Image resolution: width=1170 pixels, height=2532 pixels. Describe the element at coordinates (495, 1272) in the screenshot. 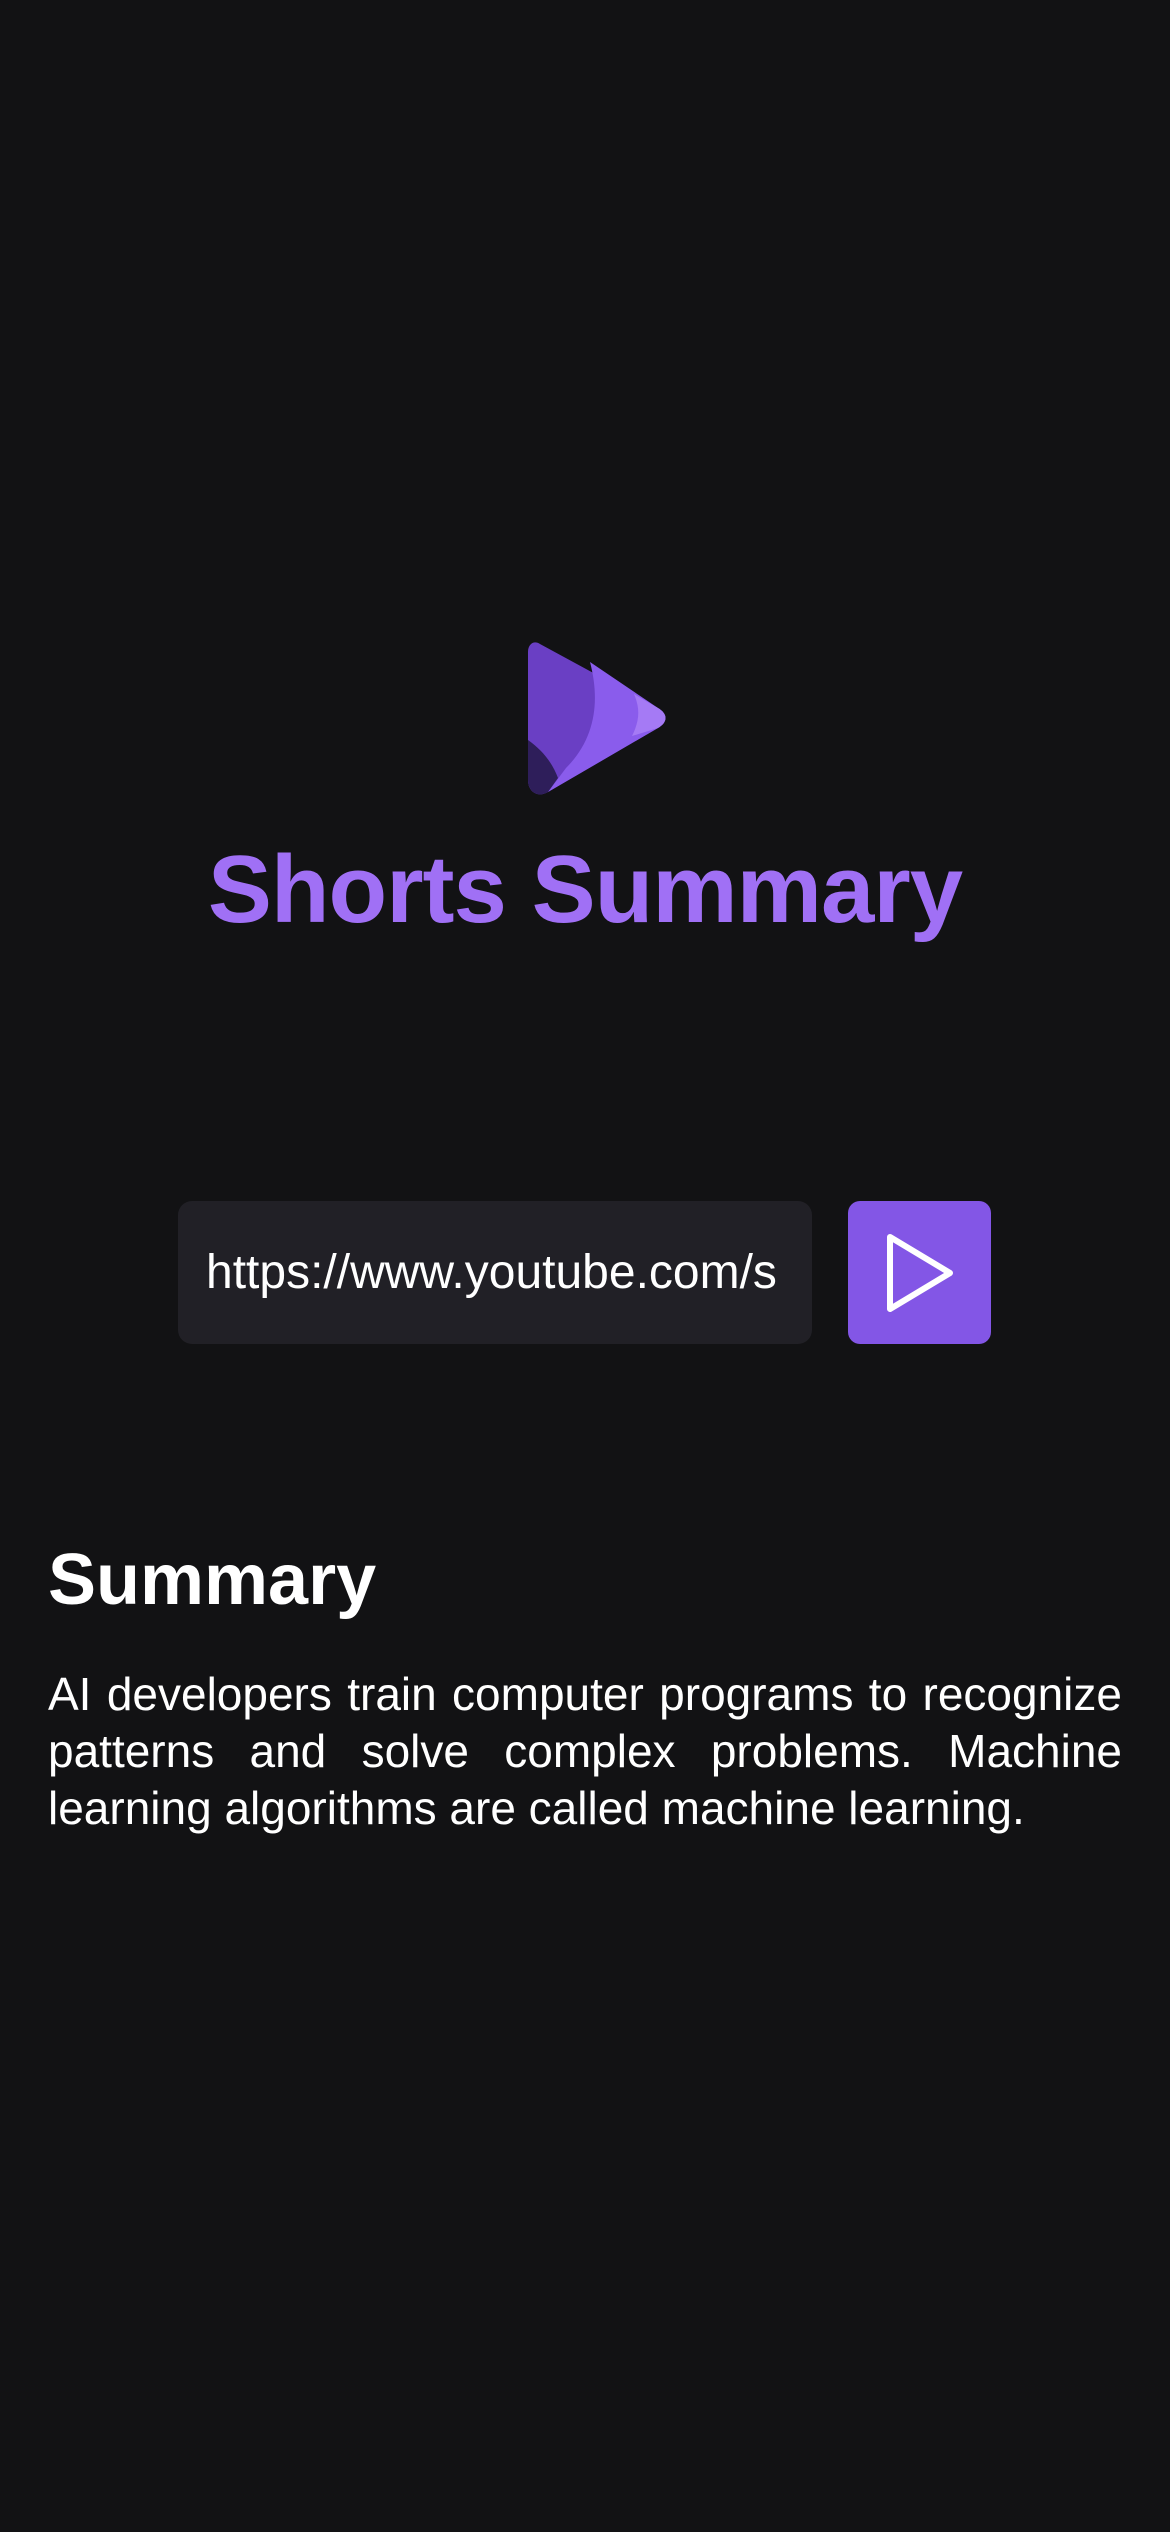

I see `url-input` at that location.